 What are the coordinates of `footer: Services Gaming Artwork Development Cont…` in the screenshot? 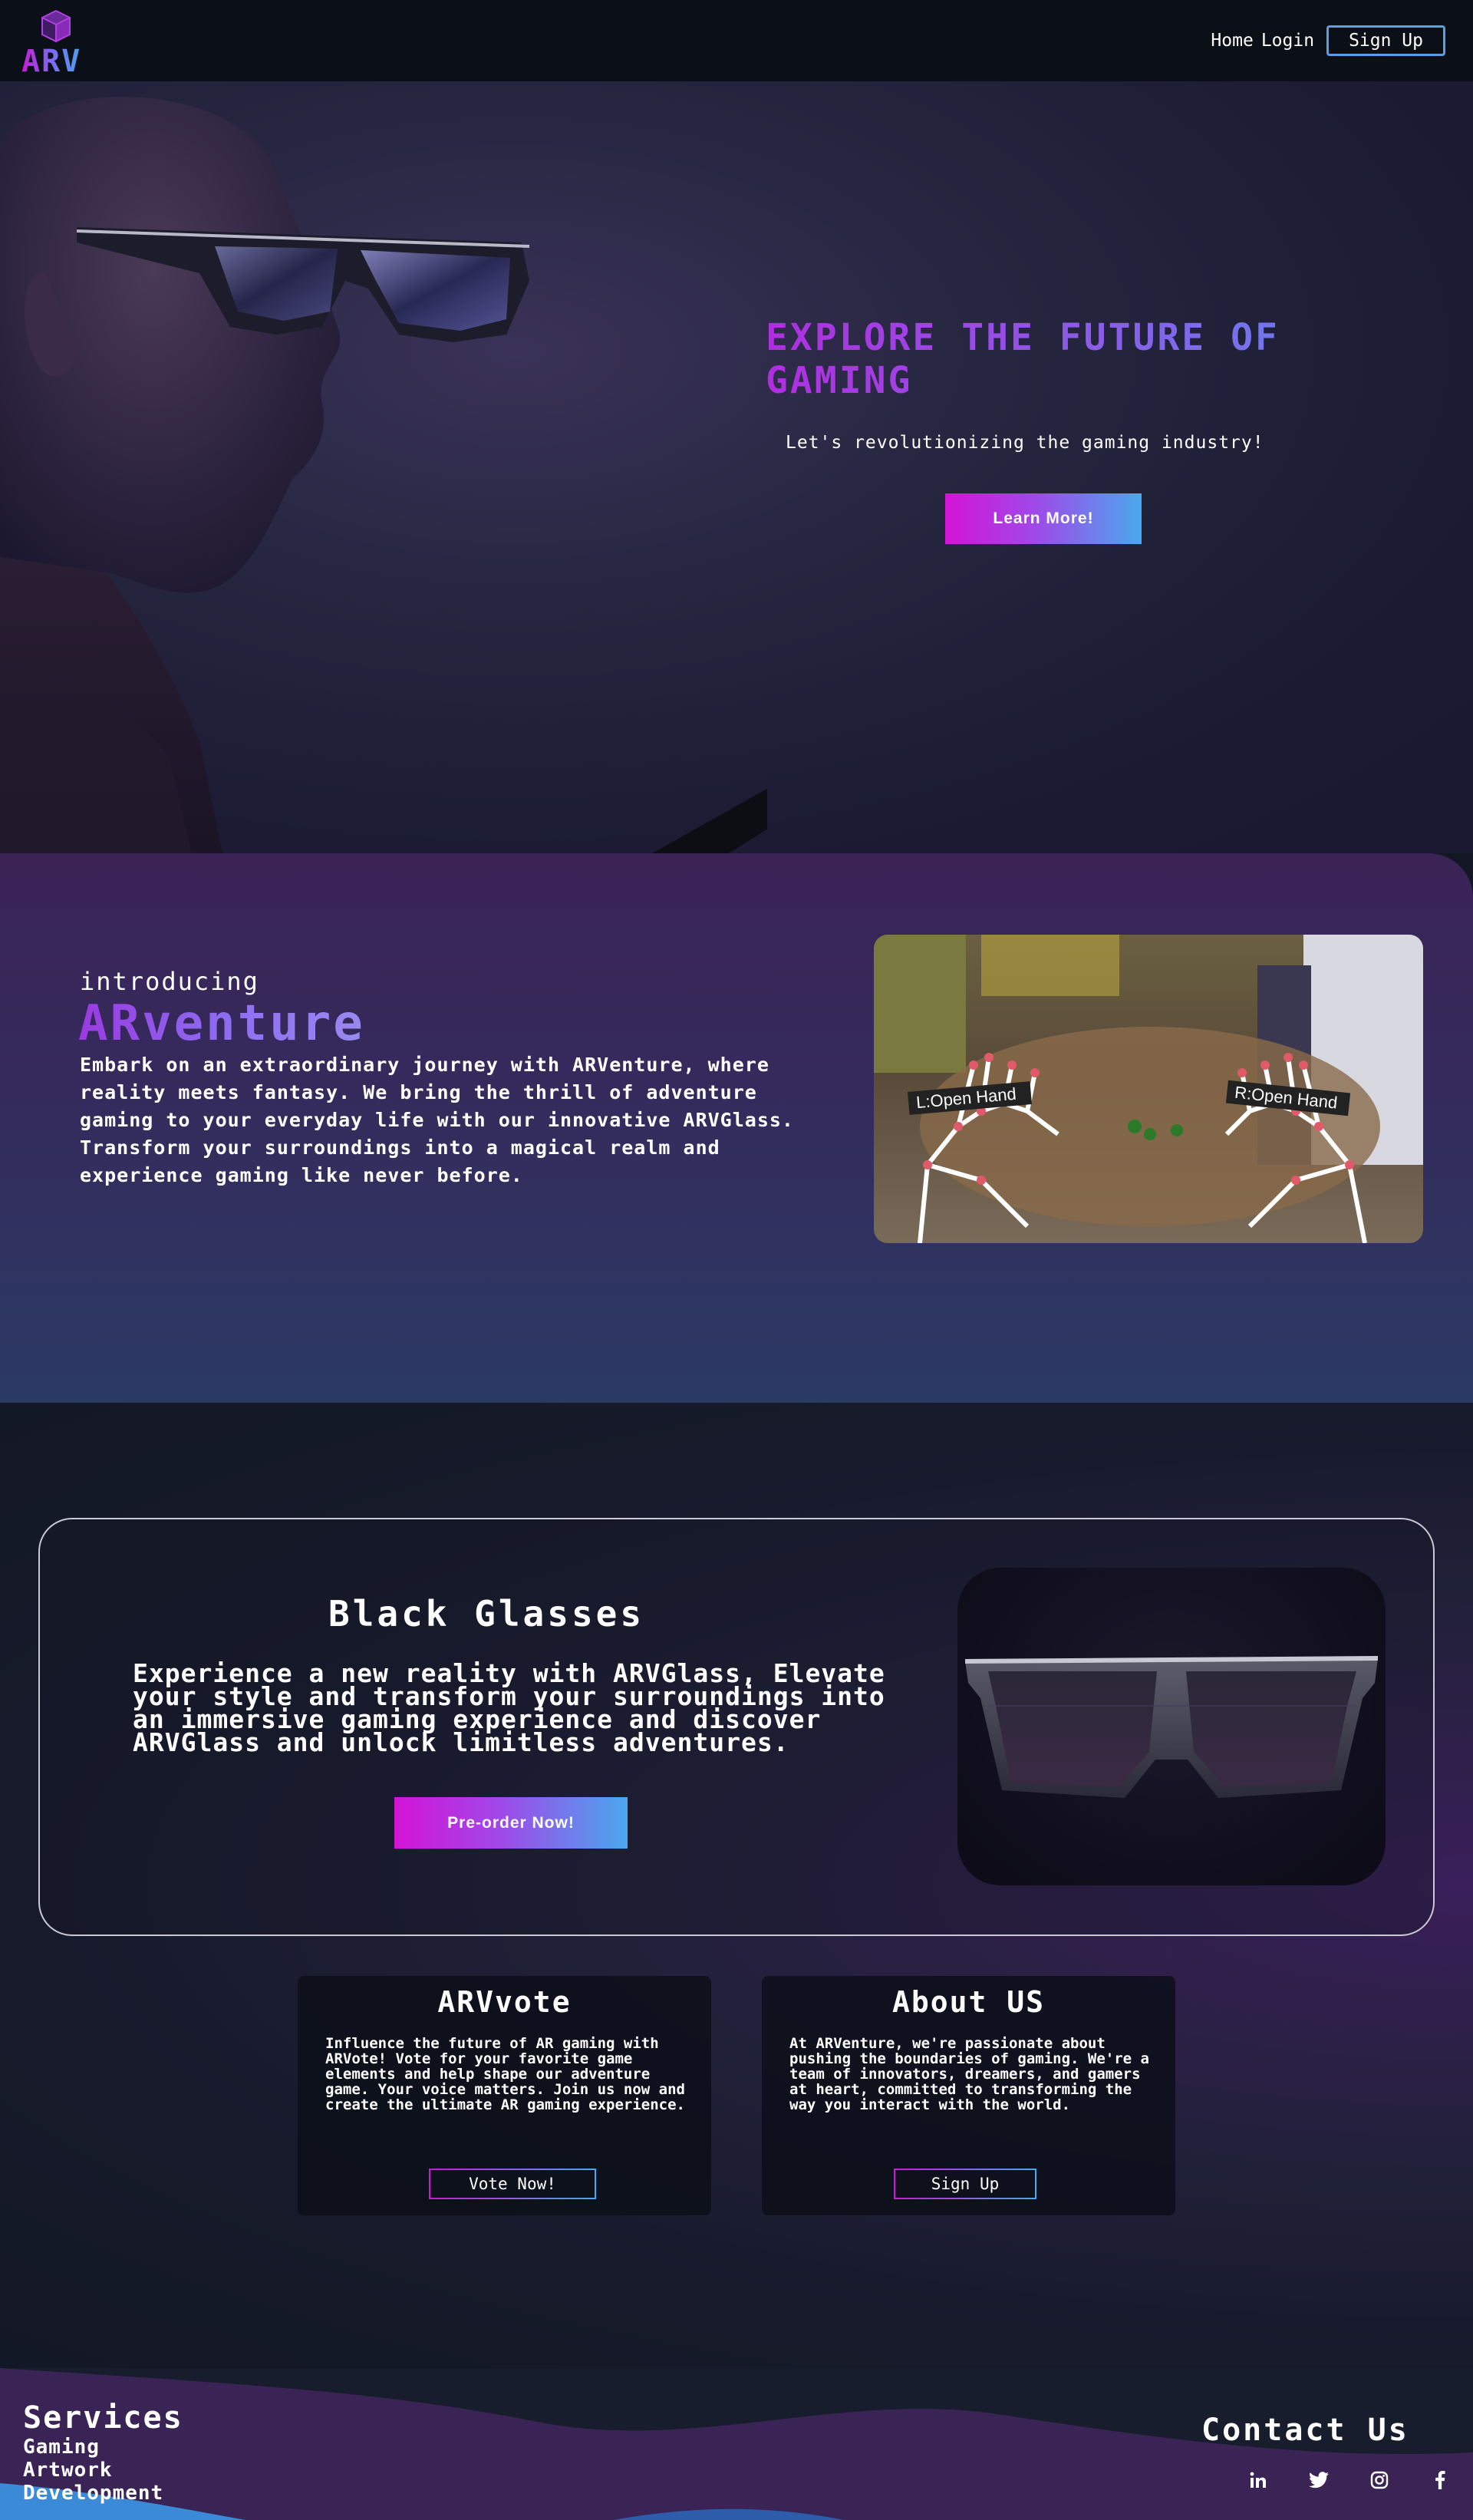 It's located at (736, 2444).